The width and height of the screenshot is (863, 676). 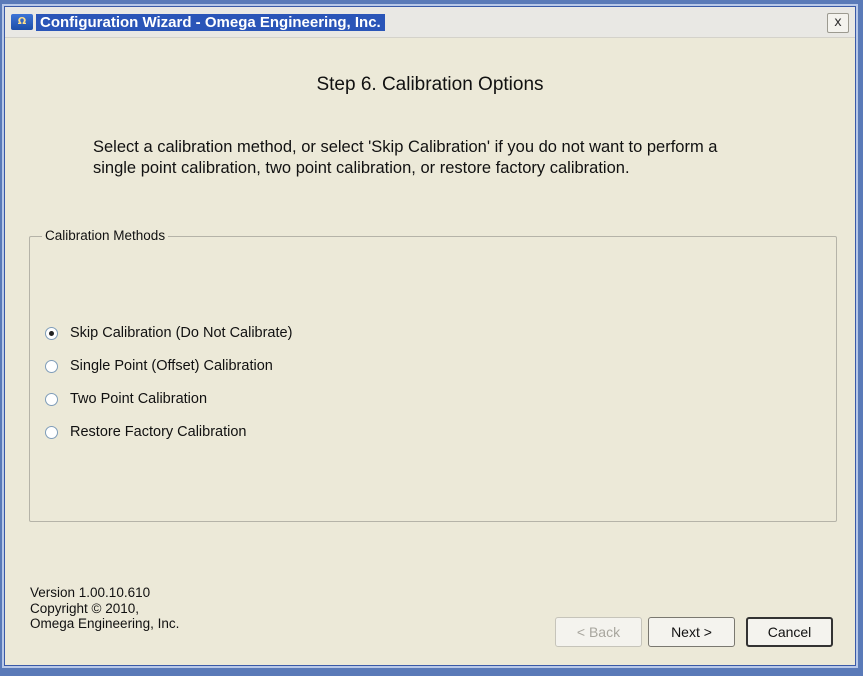 What do you see at coordinates (139, 399) in the screenshot?
I see `radio-label: Two Point Calibration` at bounding box center [139, 399].